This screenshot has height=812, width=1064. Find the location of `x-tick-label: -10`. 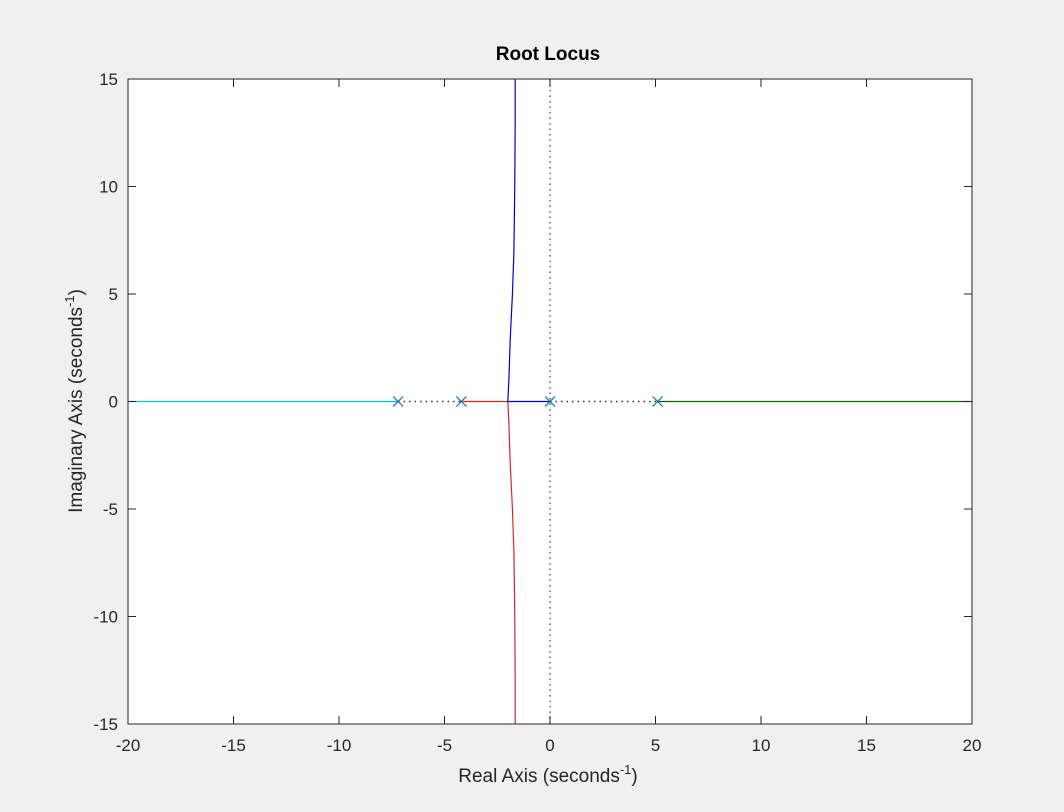

x-tick-label: -10 is located at coordinates (339, 745).